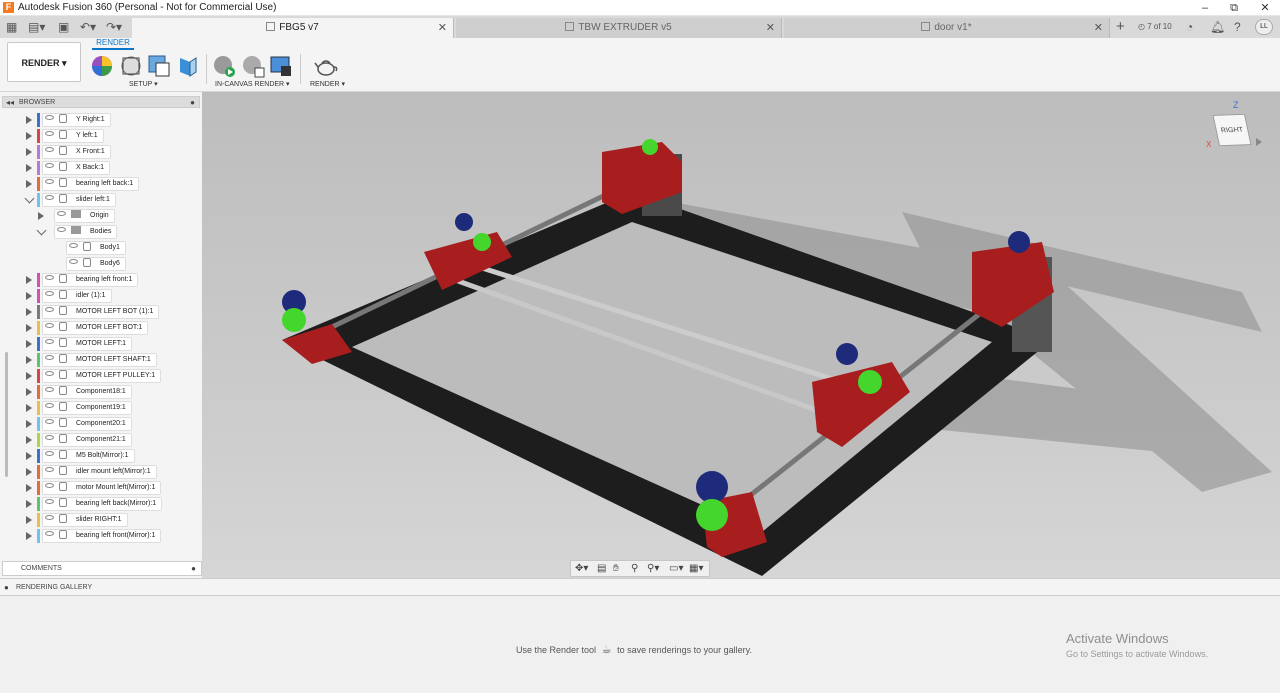 The image size is (1280, 693). Describe the element at coordinates (224, 66) in the screenshot. I see `in-canvas-render-icon` at that location.